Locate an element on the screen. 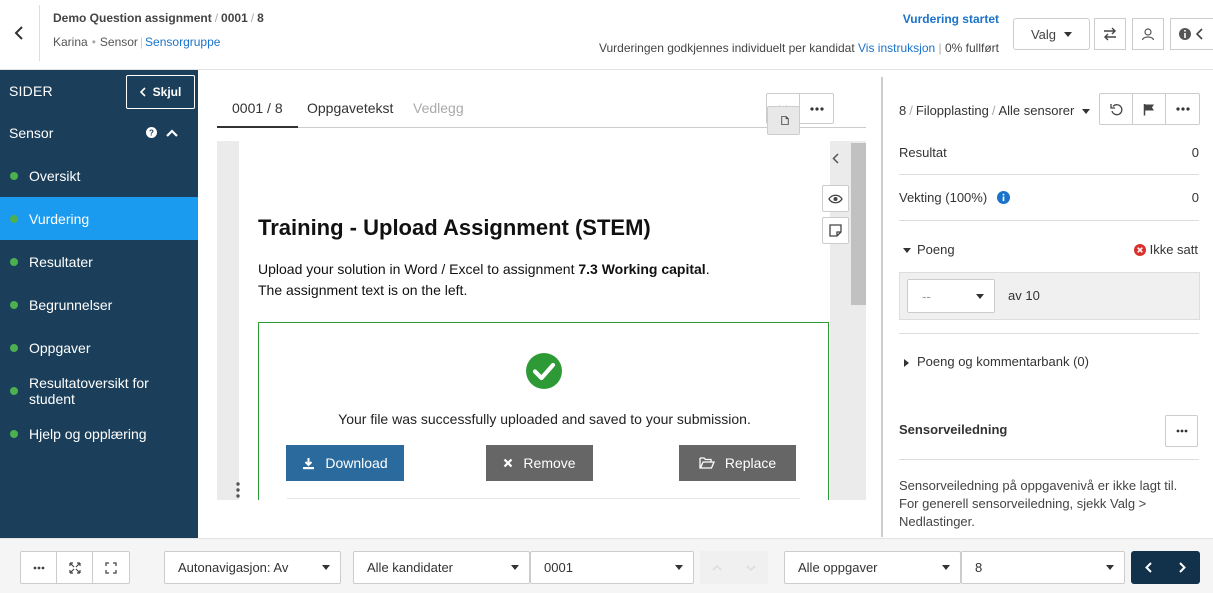 This screenshot has height=593, width=1213. expand-button is located at coordinates (75, 567).